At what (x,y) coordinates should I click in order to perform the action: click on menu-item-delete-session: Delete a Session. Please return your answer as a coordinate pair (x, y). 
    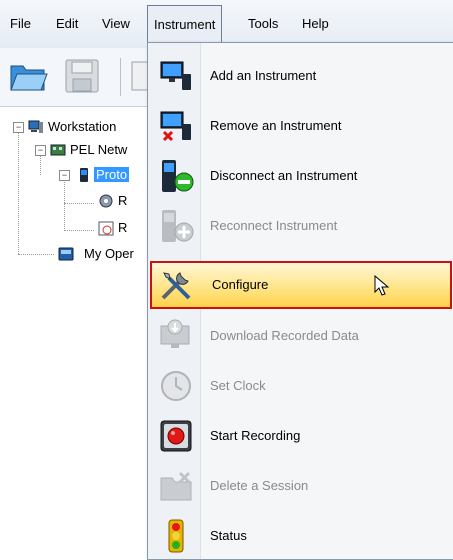
    Looking at the image, I should click on (300, 486).